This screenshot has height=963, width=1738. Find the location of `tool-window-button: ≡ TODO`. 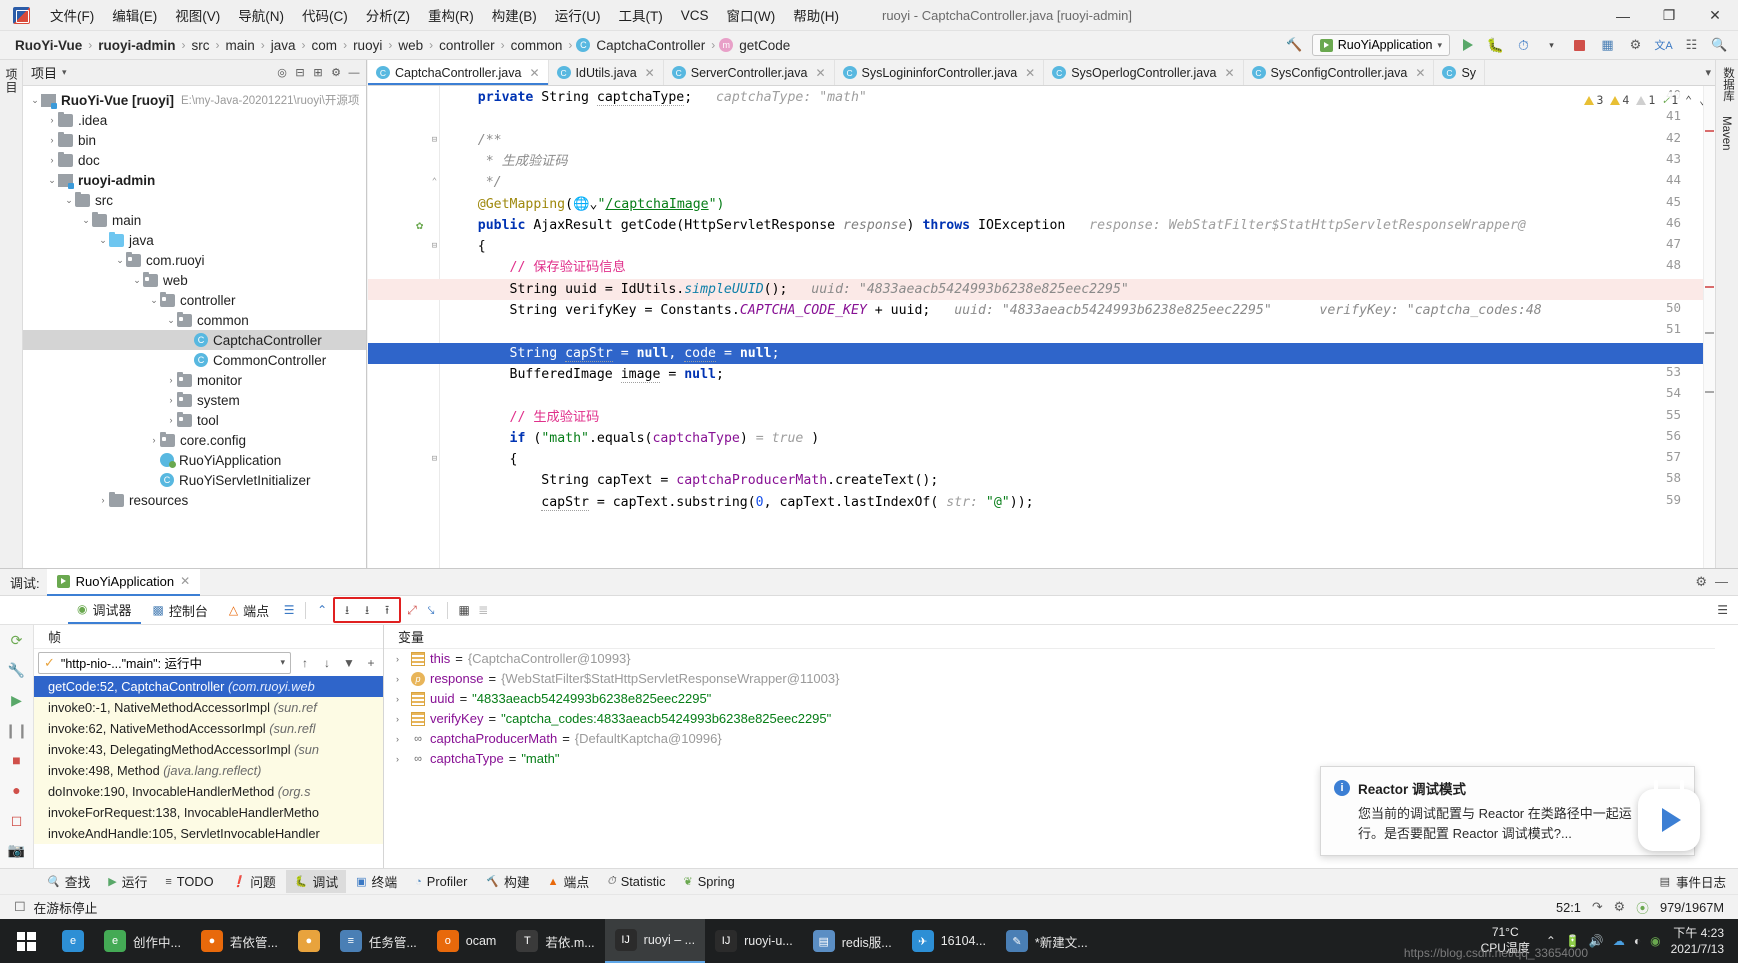

tool-window-button: ≡ TODO is located at coordinates (189, 881).